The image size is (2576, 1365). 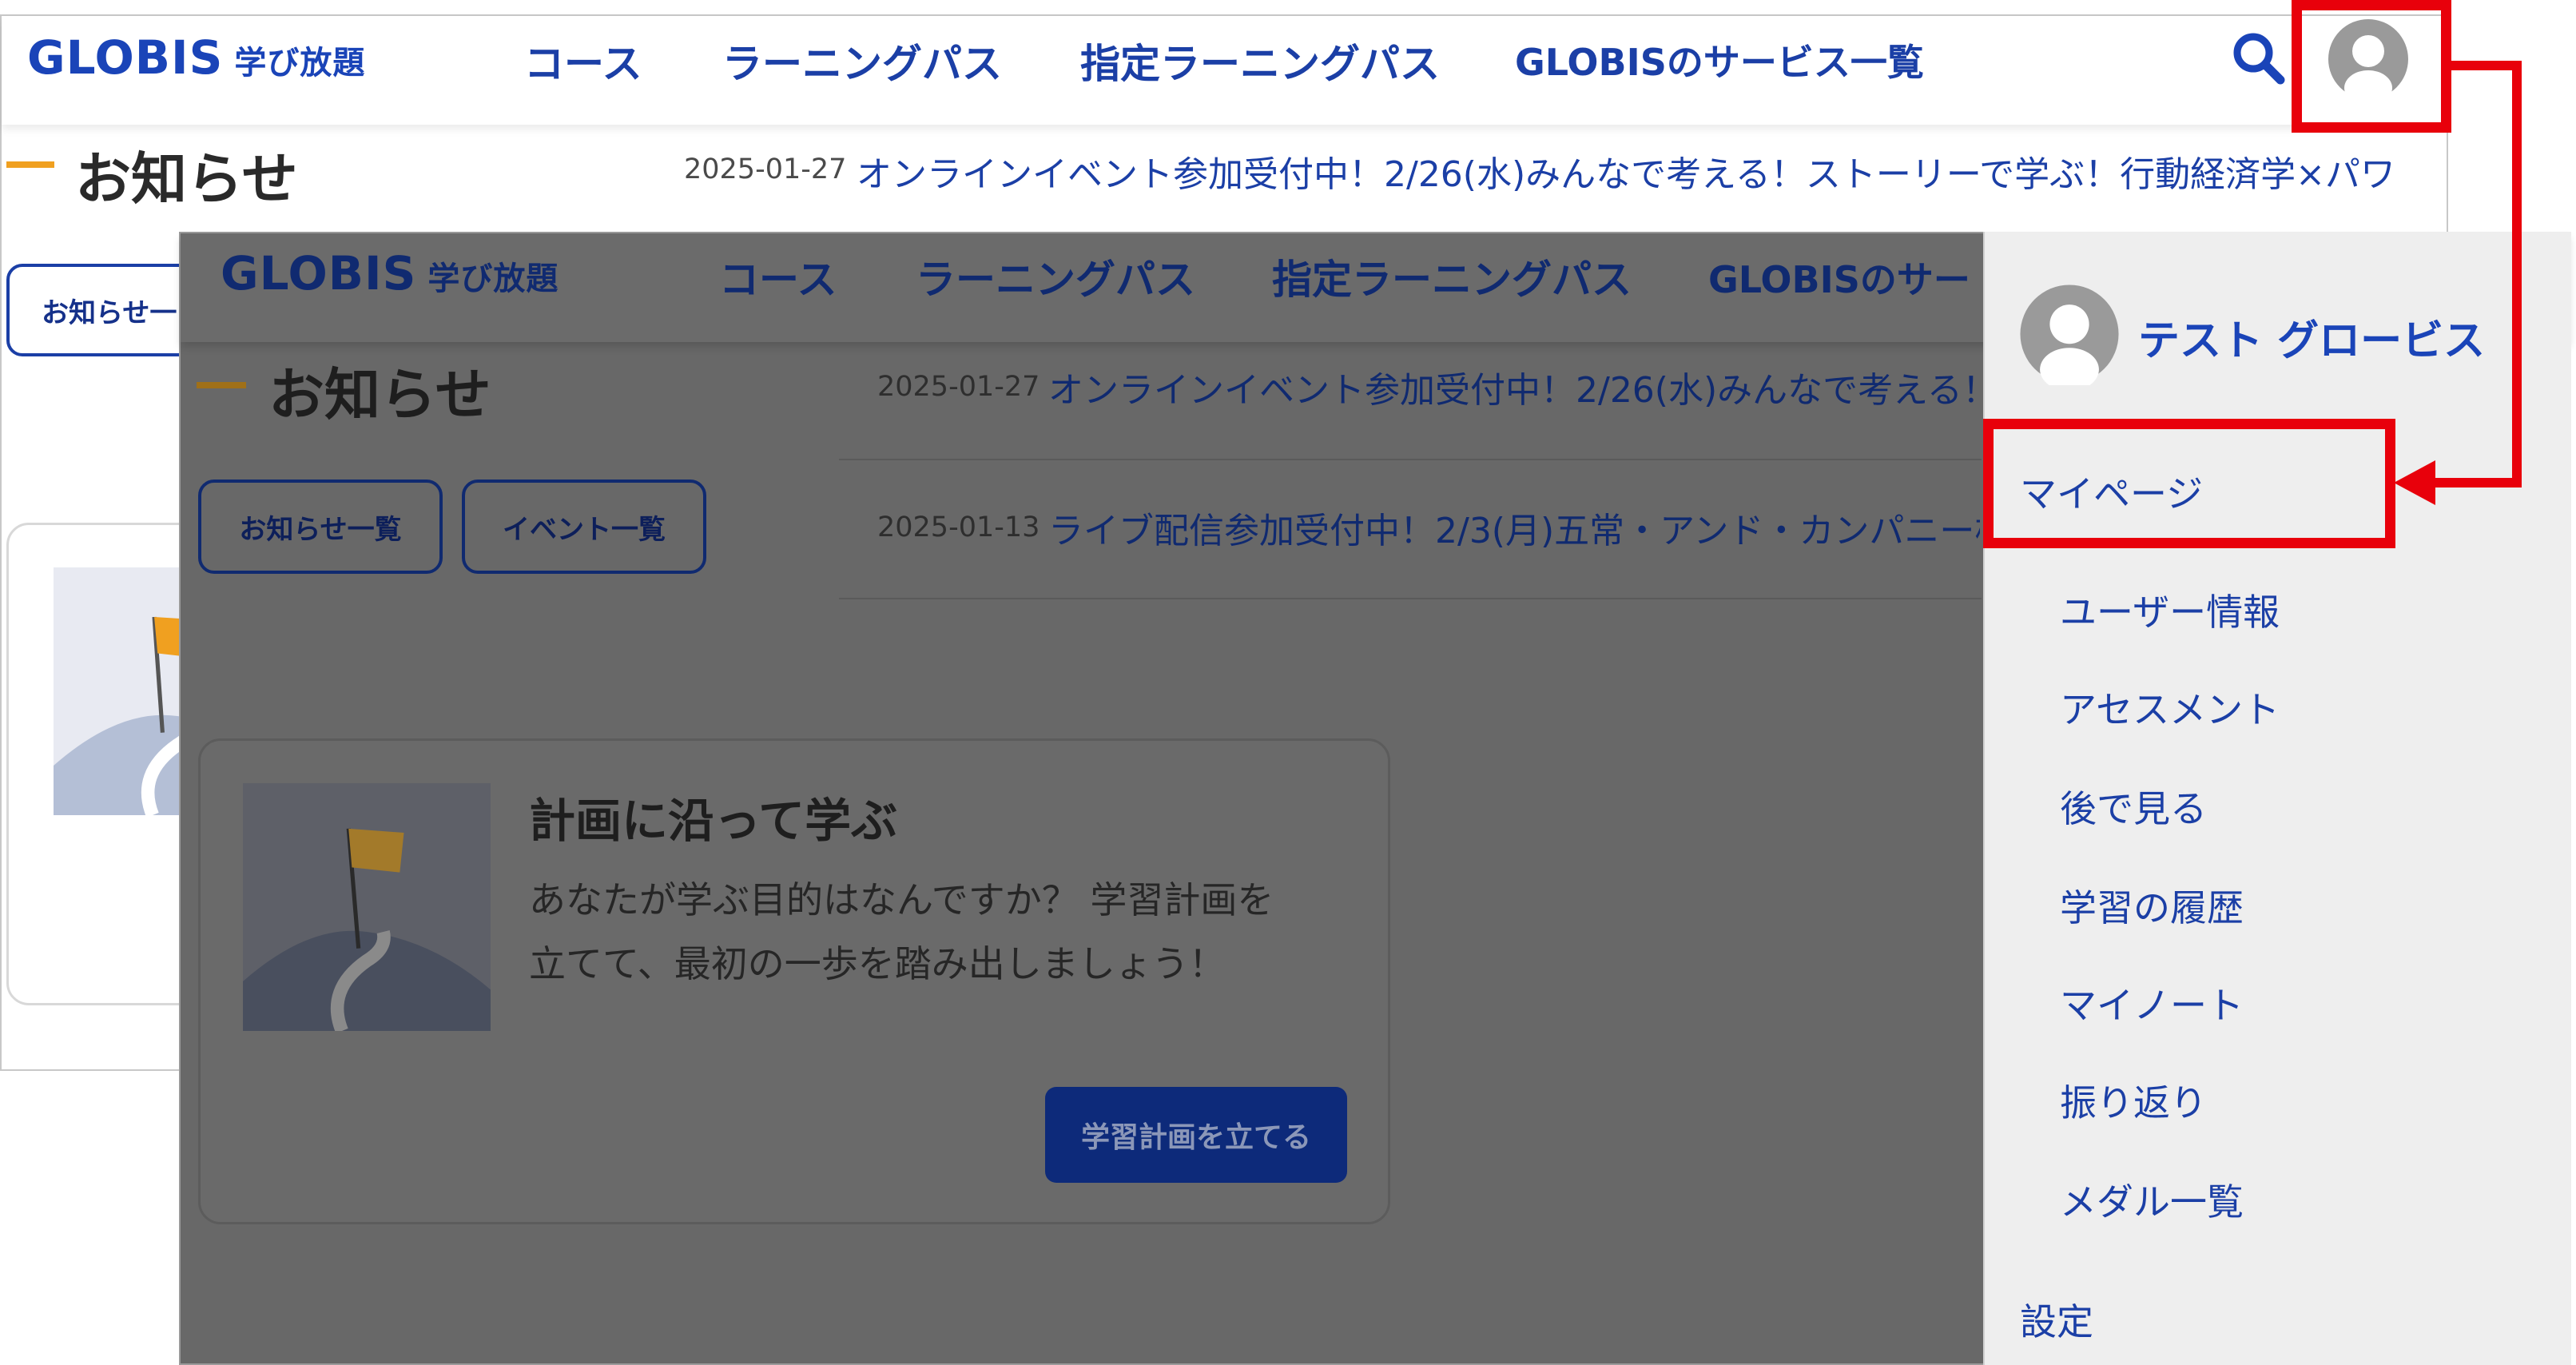 I want to click on overlay-news-date-2: 2025-01-13, so click(x=958, y=527).